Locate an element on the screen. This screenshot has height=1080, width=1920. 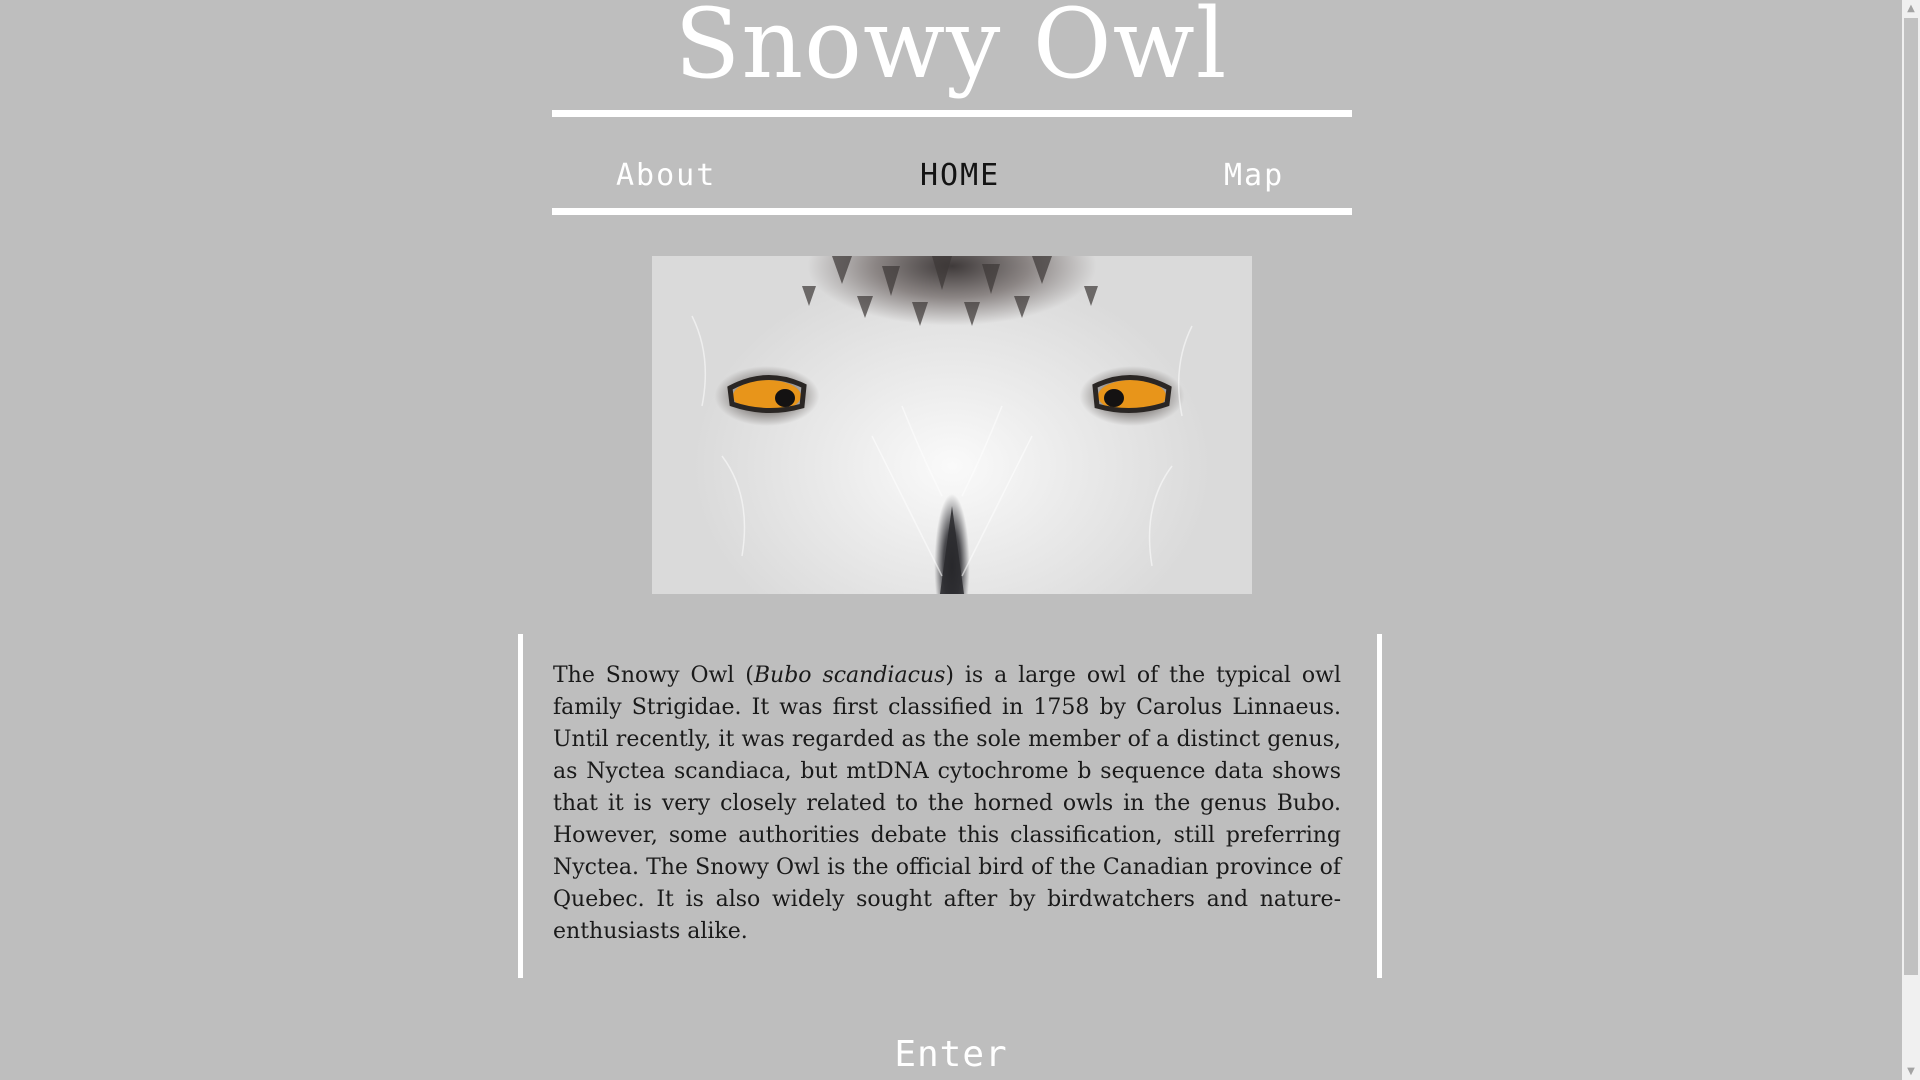
enter-link: Enter is located at coordinates (951, 1054).